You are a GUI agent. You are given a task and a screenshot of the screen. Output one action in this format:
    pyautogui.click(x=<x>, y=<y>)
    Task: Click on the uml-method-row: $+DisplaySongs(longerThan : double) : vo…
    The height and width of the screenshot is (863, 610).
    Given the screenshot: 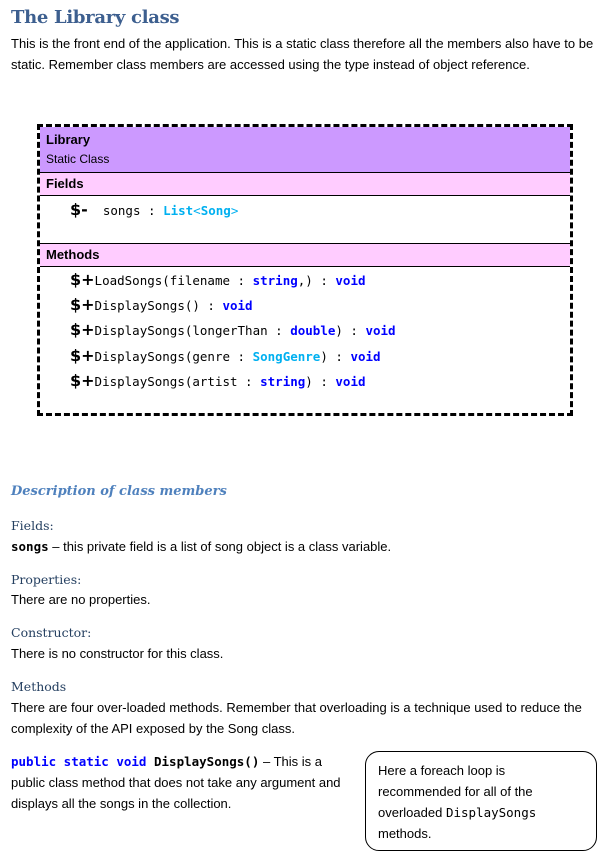 What is the action you would take?
    pyautogui.click(x=233, y=329)
    